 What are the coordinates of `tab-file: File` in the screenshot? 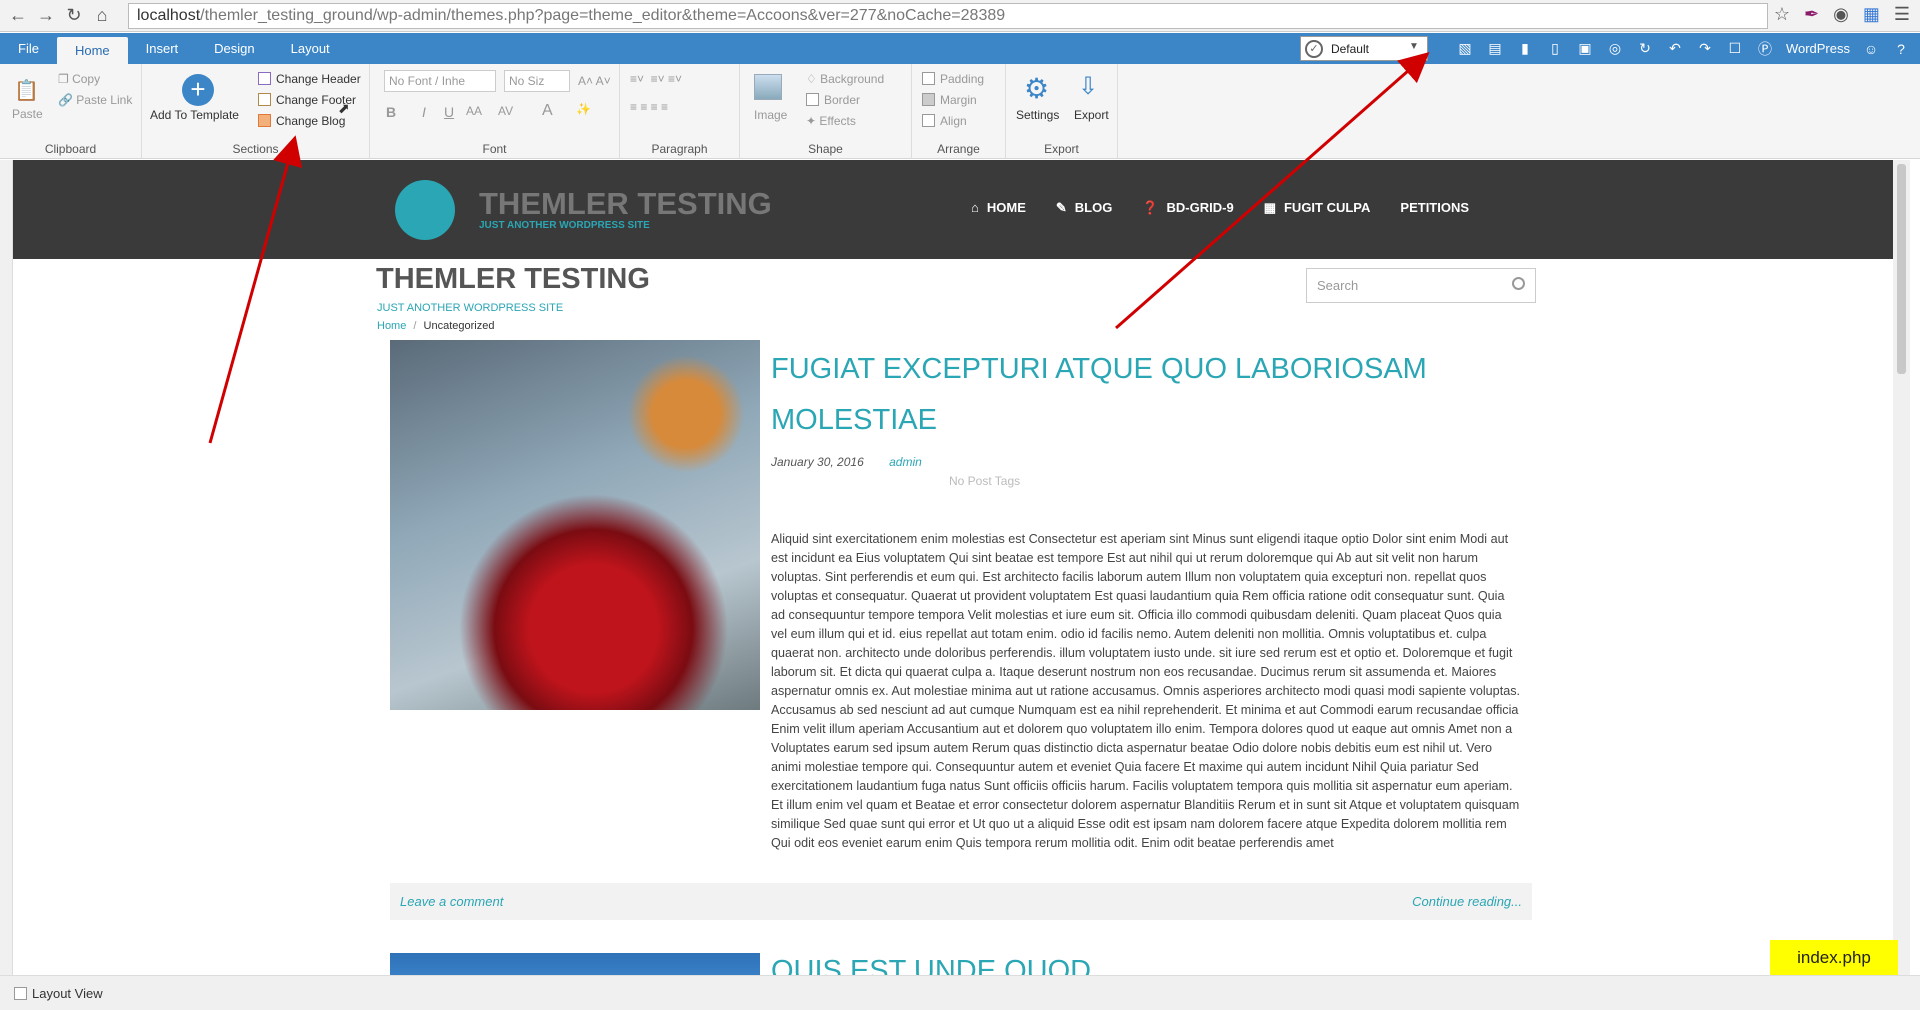 It's located at (28, 48).